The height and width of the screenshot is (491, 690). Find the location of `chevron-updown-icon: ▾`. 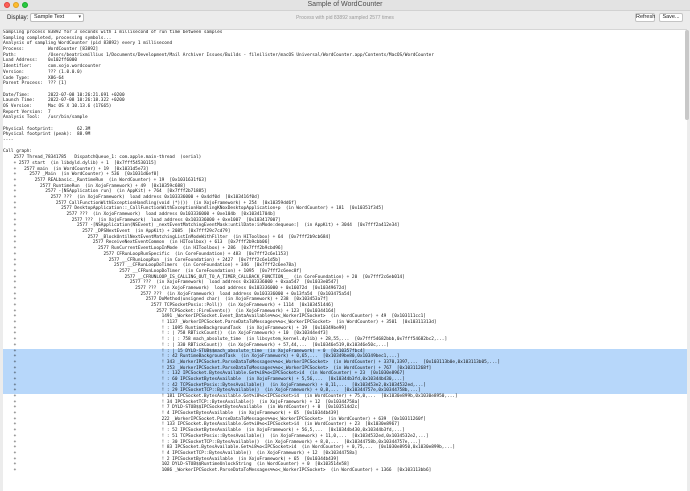

chevron-updown-icon: ▾ is located at coordinates (79, 17).